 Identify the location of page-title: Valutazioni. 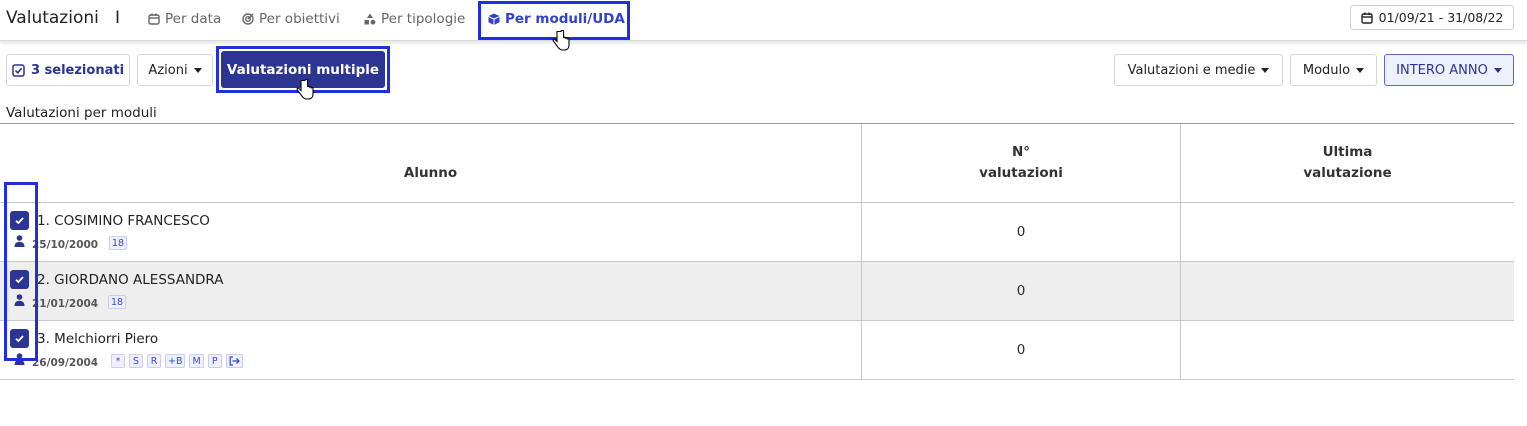
(52, 18).